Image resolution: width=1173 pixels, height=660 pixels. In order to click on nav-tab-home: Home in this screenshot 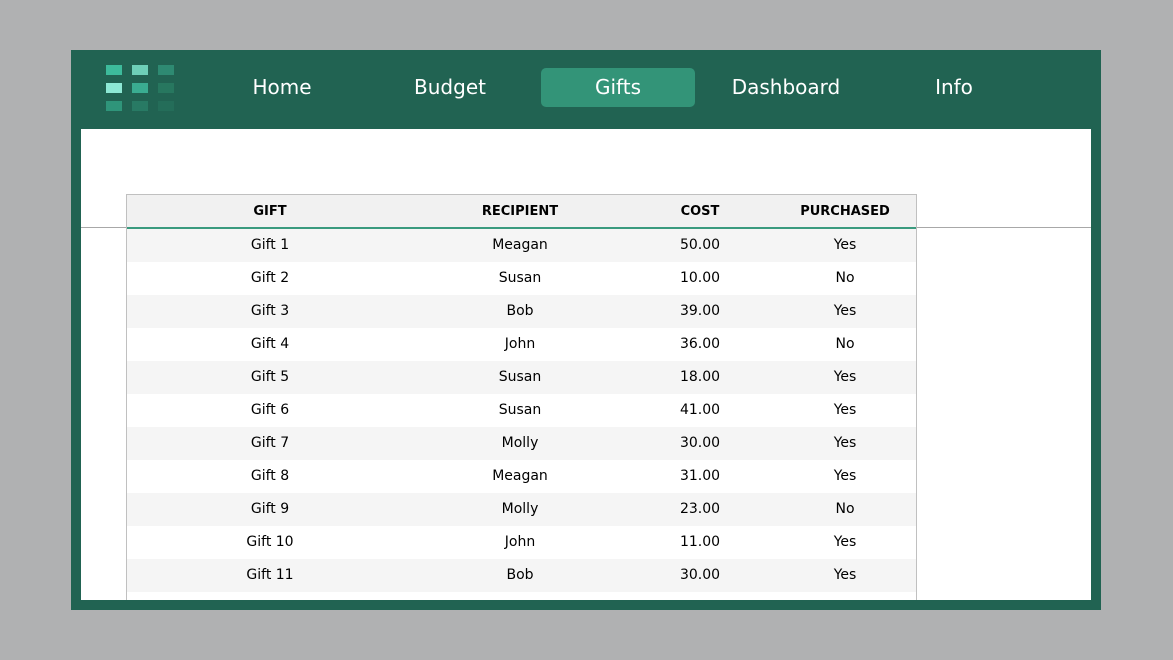, I will do `click(282, 87)`.